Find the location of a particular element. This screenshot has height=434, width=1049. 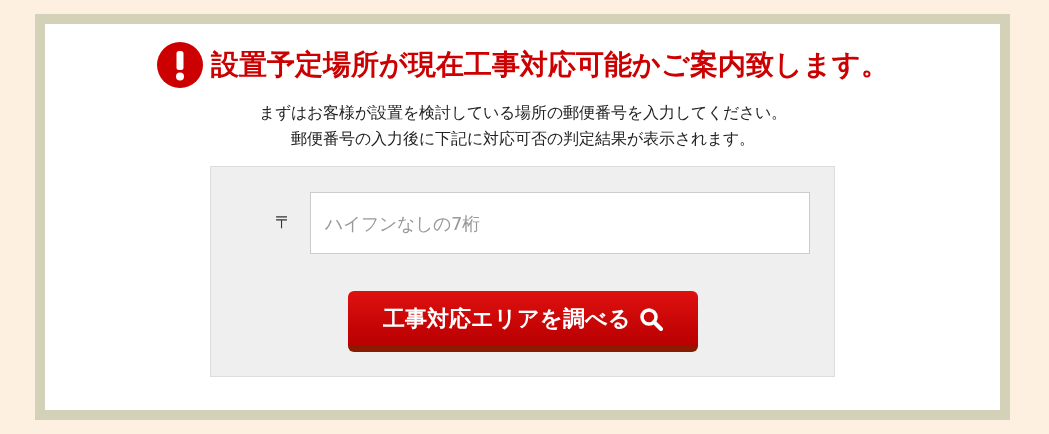

description-line: まずはお客様が設置を検討している場所の郵便番号を入力してください。 is located at coordinates (522, 113).